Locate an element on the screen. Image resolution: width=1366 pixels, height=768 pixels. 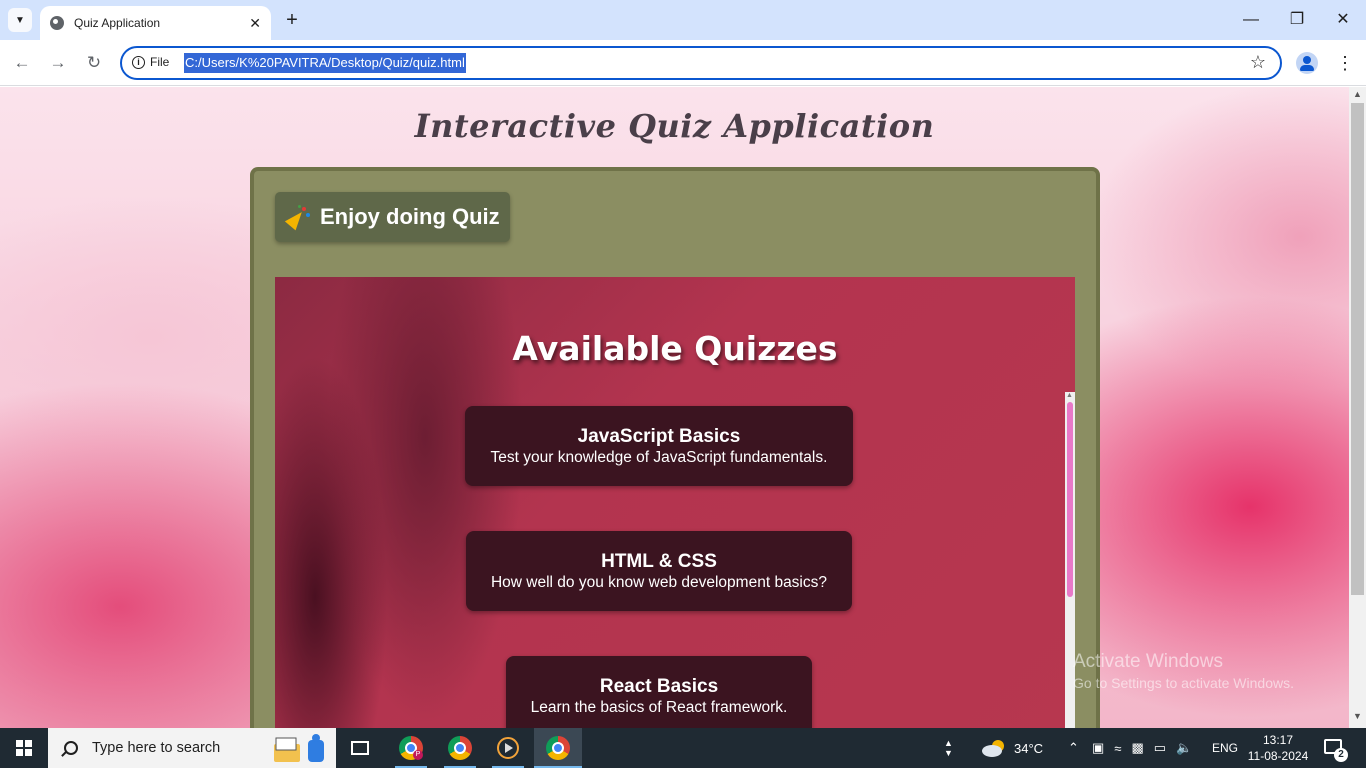
taskbar-search: Type here to search is located at coordinates (192, 748).